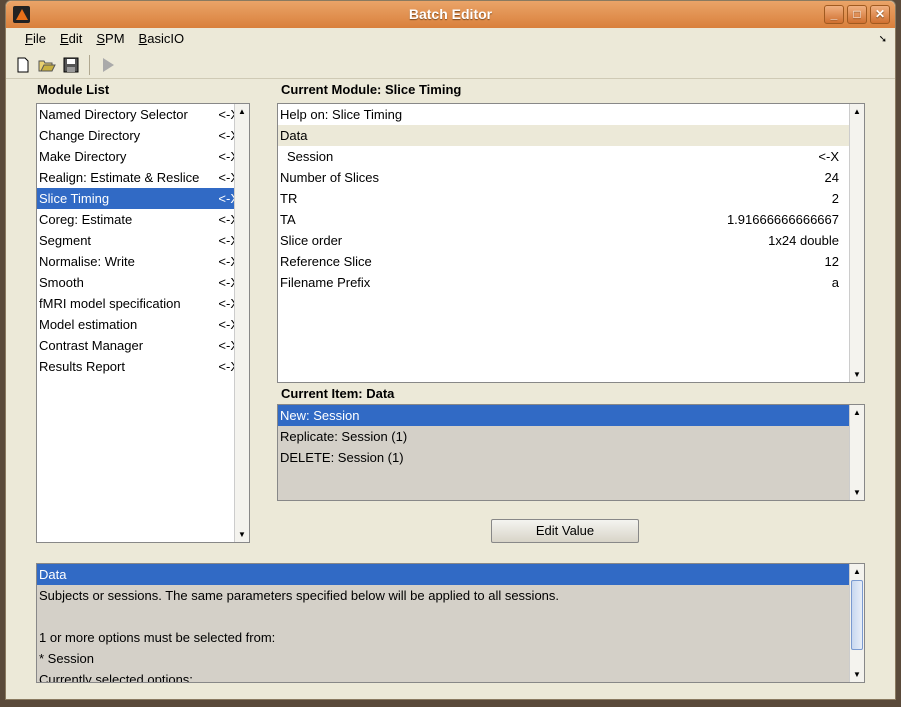 This screenshot has width=901, height=707. I want to click on help-scrollbar: ▲ ▼, so click(856, 623).